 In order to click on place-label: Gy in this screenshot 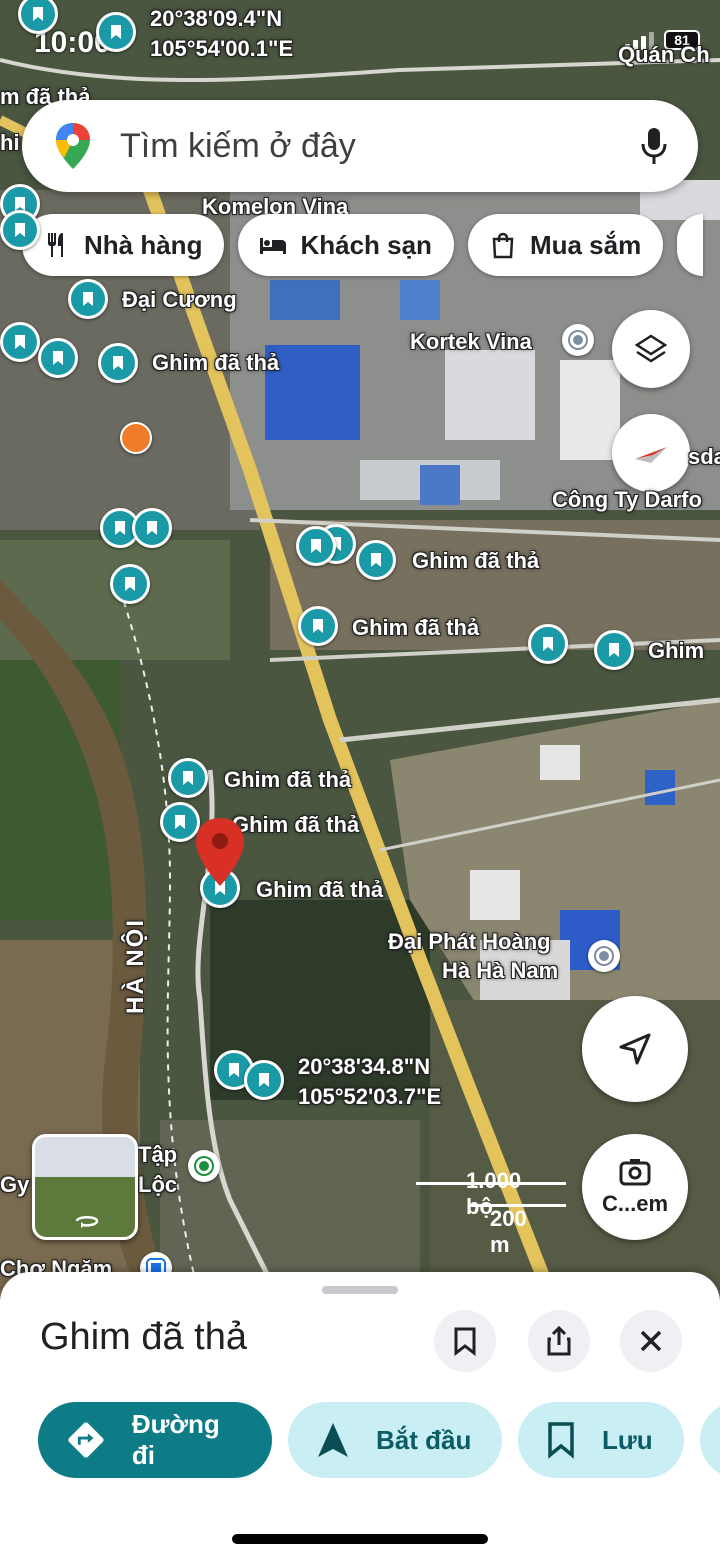, I will do `click(15, 1184)`.